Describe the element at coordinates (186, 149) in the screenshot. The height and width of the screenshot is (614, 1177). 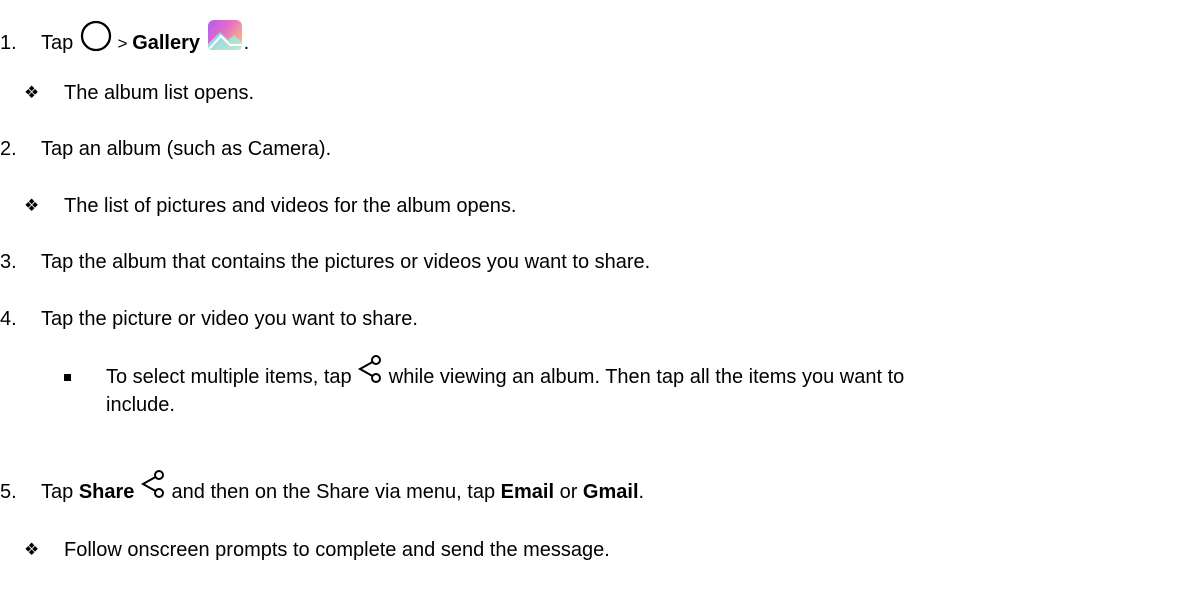
I see `step-text: Tap an album (such as Camera).` at that location.